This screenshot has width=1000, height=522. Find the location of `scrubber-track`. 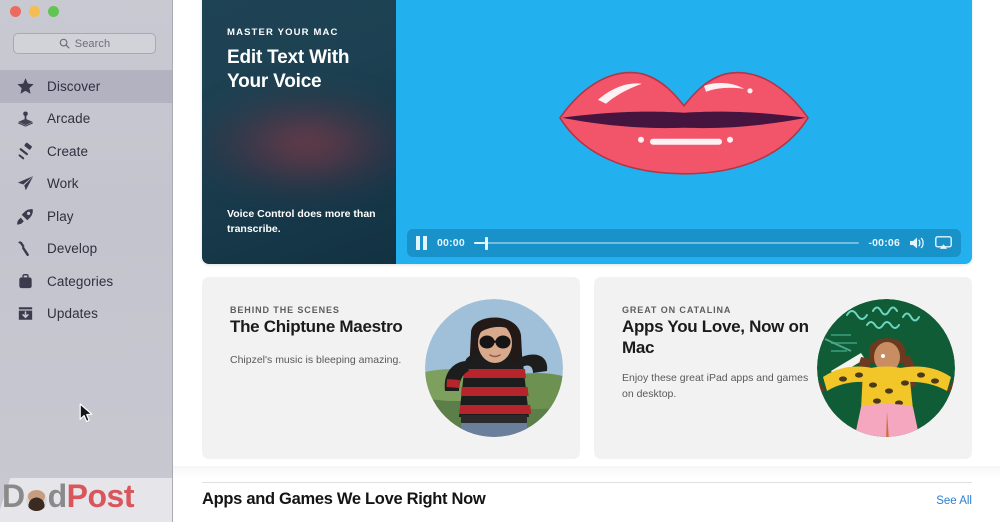

scrubber-track is located at coordinates (666, 243).